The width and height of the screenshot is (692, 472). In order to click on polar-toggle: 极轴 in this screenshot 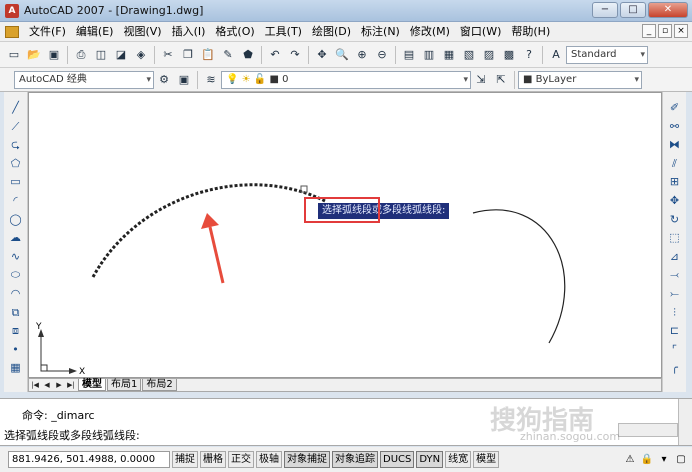, I will do `click(269, 459)`.